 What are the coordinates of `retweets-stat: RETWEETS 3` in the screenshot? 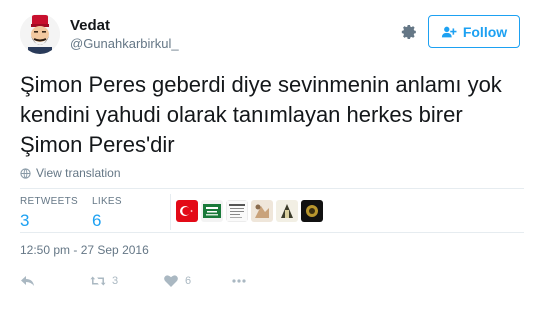 It's located at (49, 213).